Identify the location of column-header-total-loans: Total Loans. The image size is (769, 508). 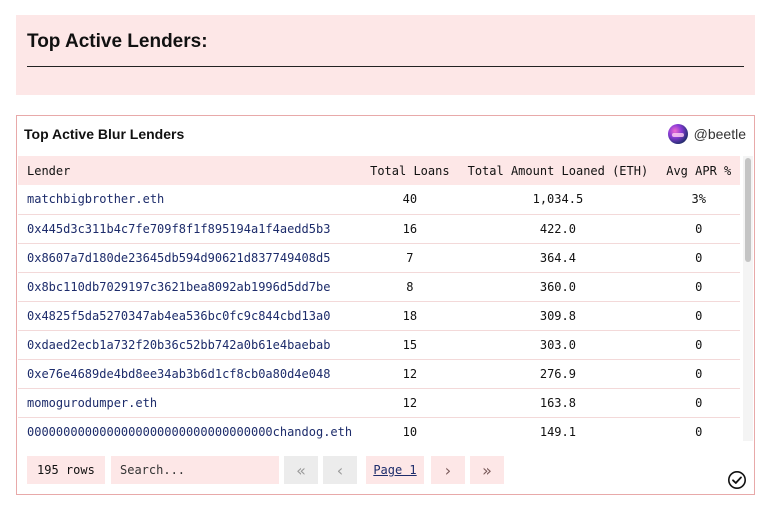
(410, 170).